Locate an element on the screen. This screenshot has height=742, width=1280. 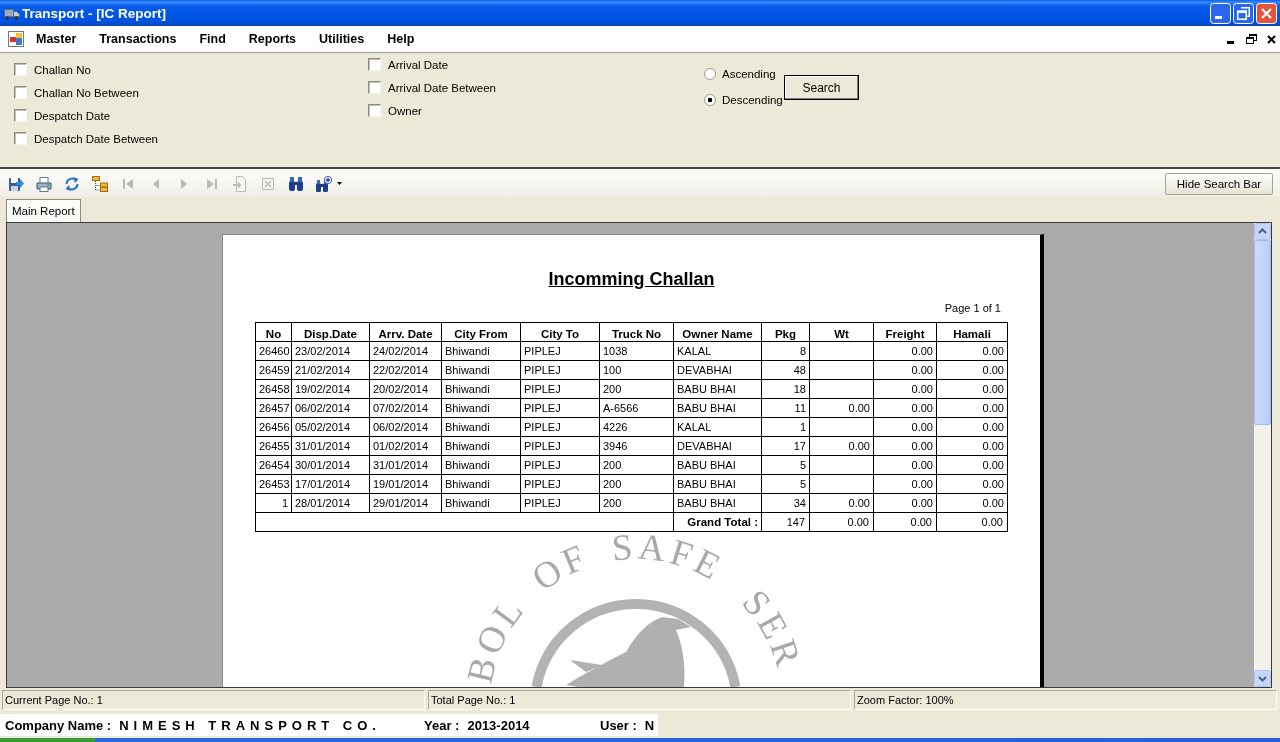
hide-search-bar-button: Hide Search Bar is located at coordinates (1219, 183).